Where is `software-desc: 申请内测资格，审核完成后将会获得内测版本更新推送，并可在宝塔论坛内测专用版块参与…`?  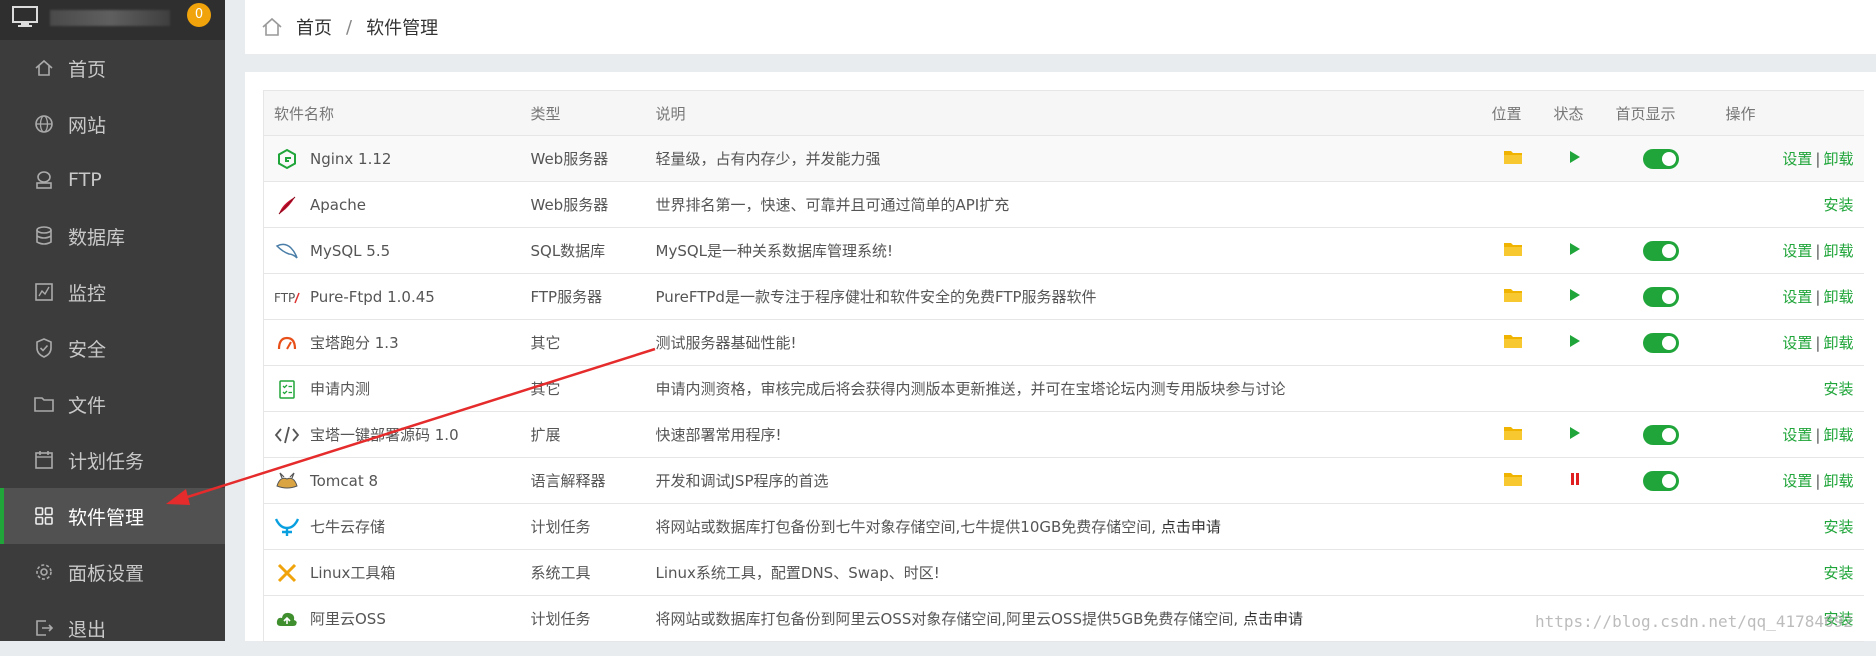 software-desc: 申请内测资格，审核完成后将会获得内测版本更新推送，并可在宝塔论坛内测专用版块参与… is located at coordinates (1063, 388).